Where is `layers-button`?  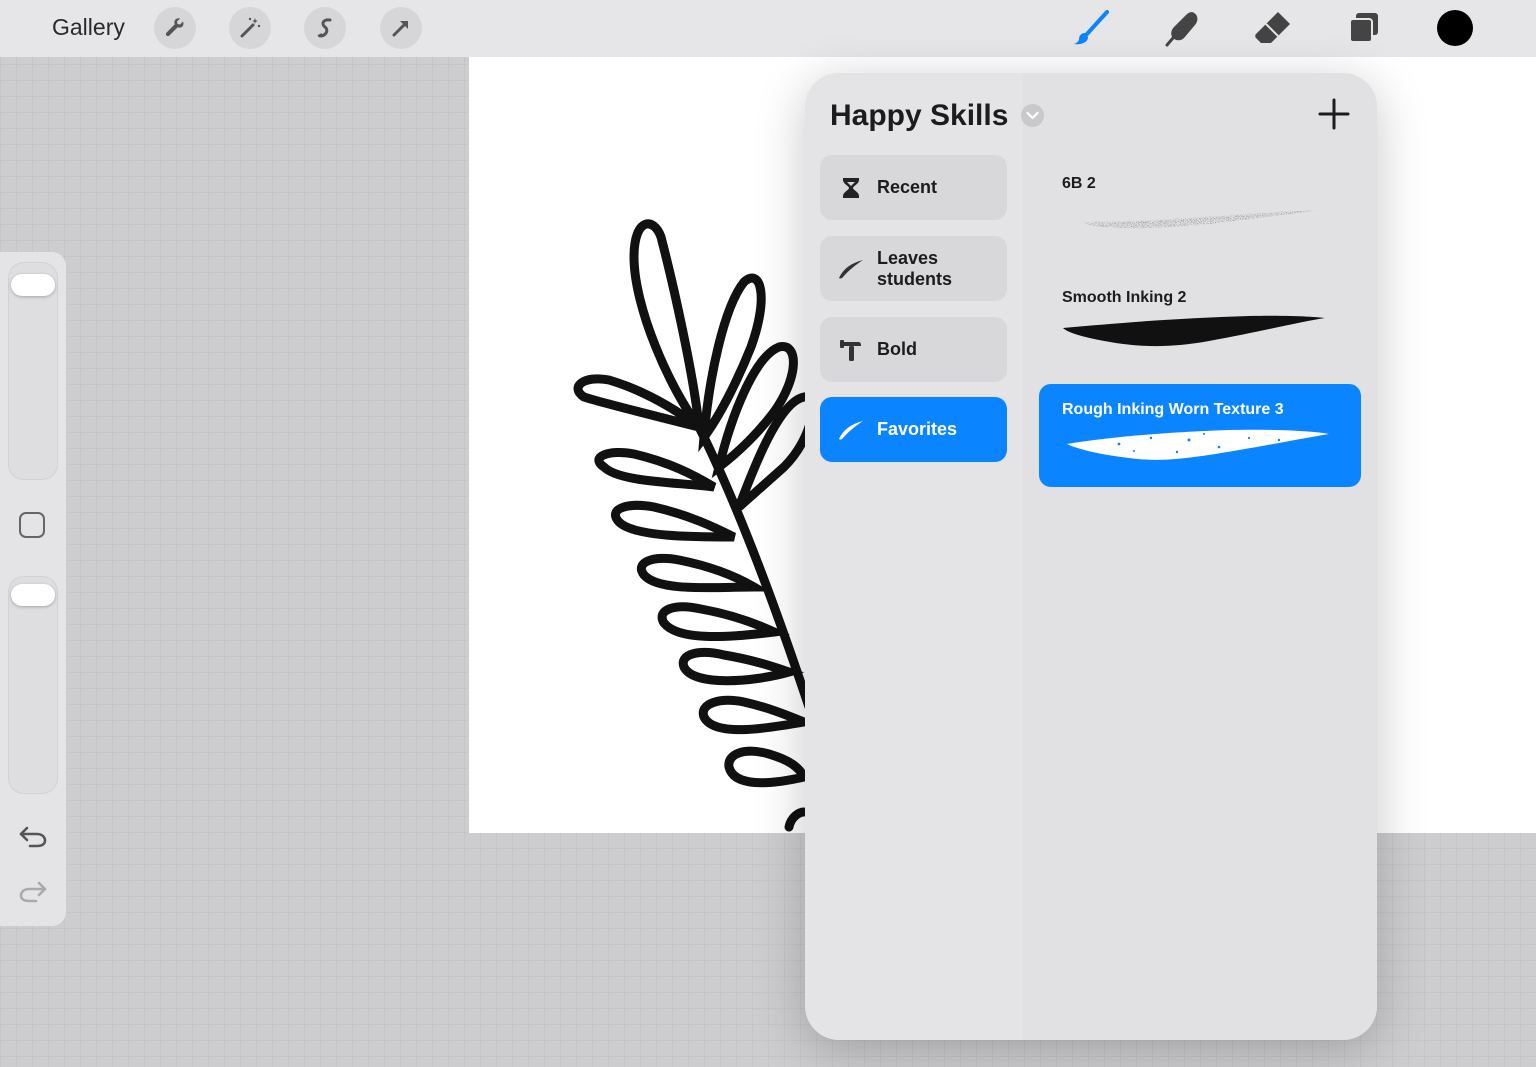
layers-button is located at coordinates (1364, 28).